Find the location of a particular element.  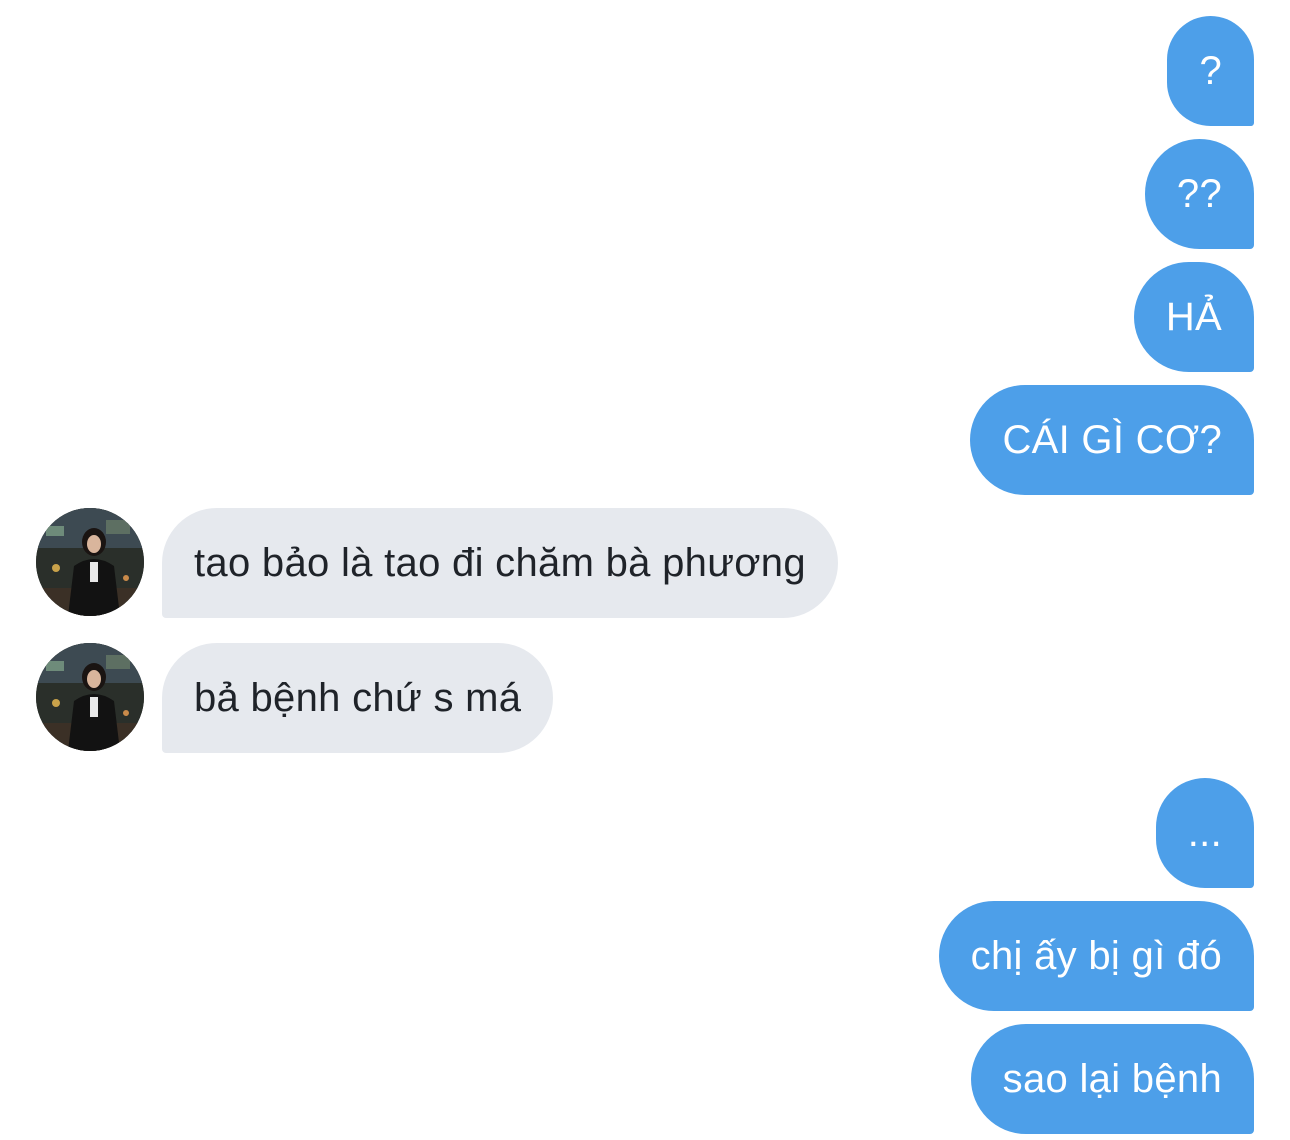

message-row-outgoing: HẢ is located at coordinates (645, 317).